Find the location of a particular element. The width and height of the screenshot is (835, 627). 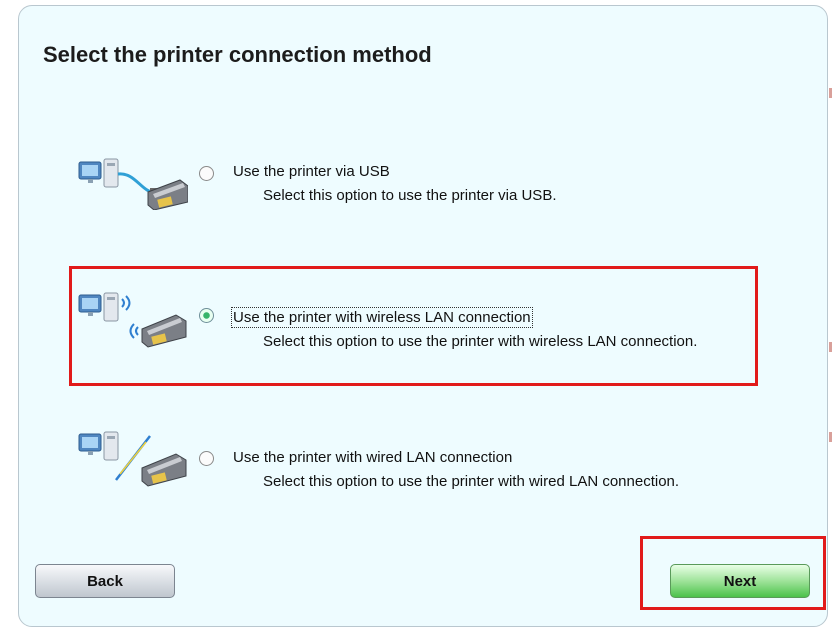

option-usb-label: Use the printer via USB is located at coordinates (311, 171).